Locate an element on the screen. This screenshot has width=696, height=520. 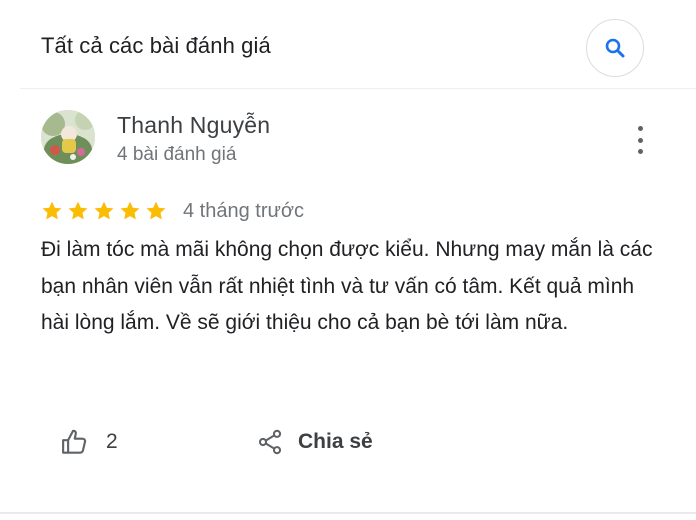
bottom-divider is located at coordinates (348, 513).